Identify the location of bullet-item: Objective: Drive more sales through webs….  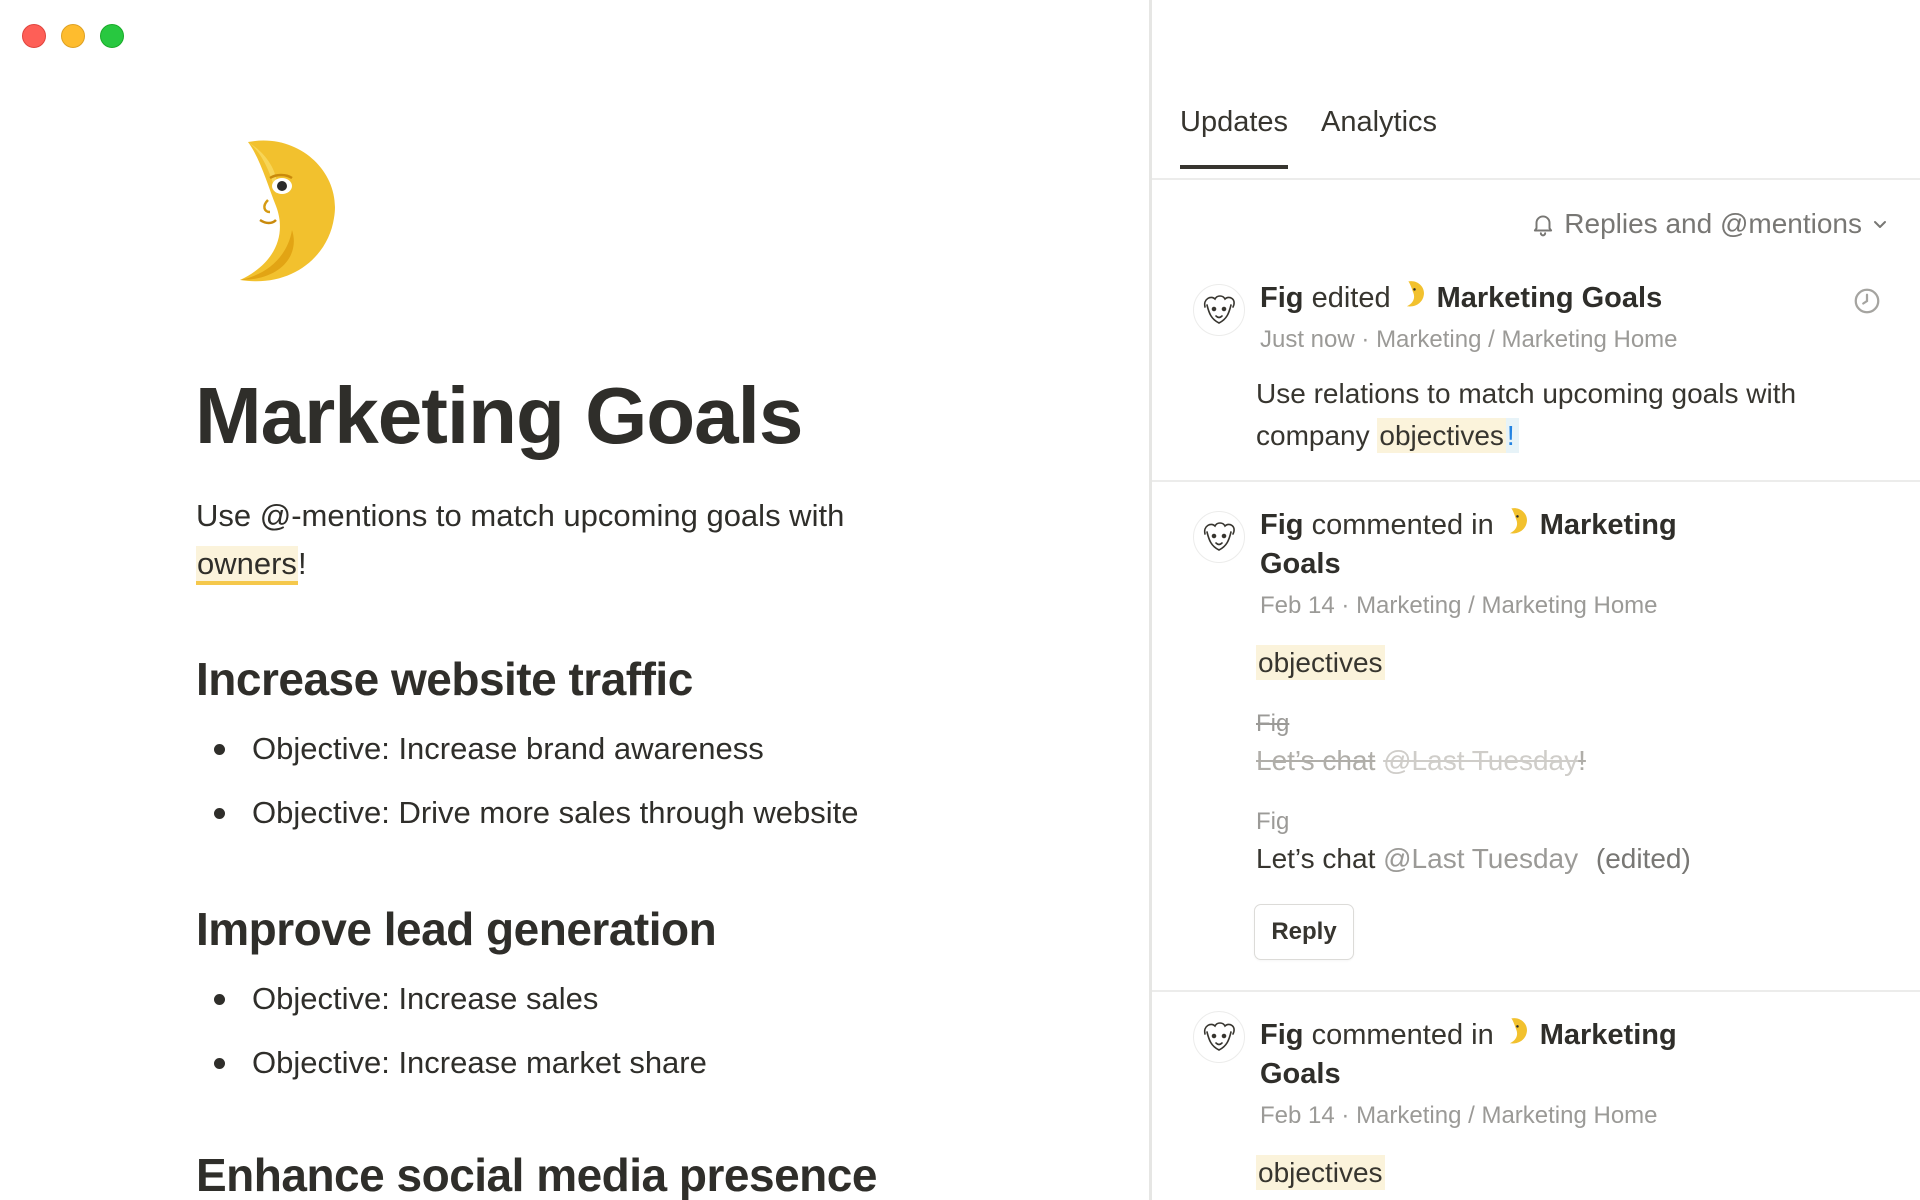
(527, 813).